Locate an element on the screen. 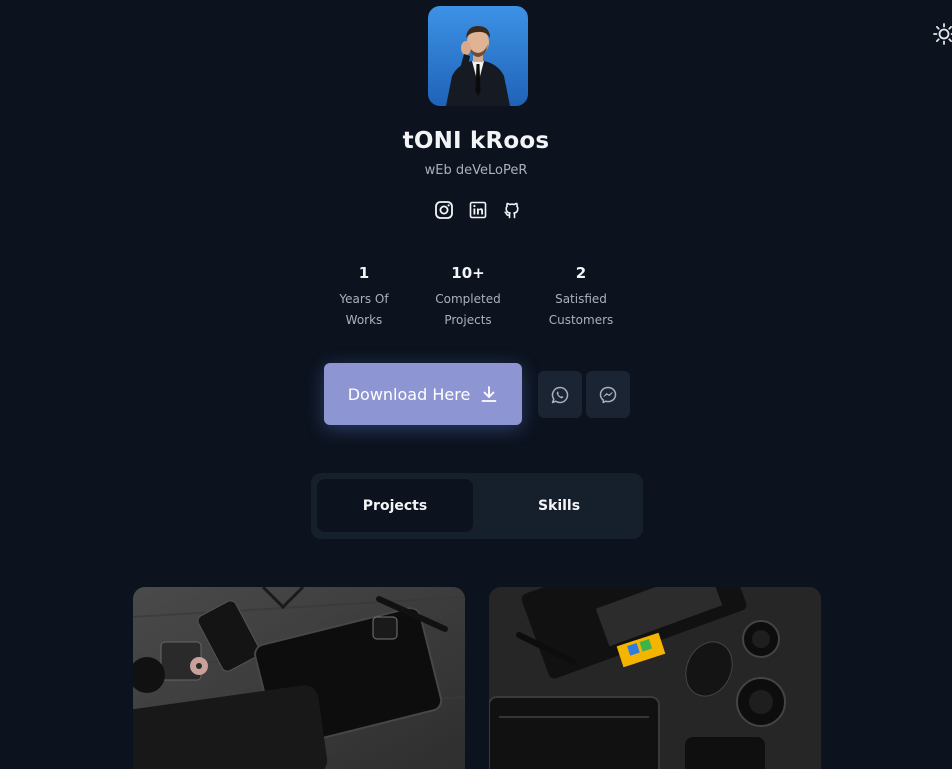  download-button-label: Download Here is located at coordinates (409, 394).